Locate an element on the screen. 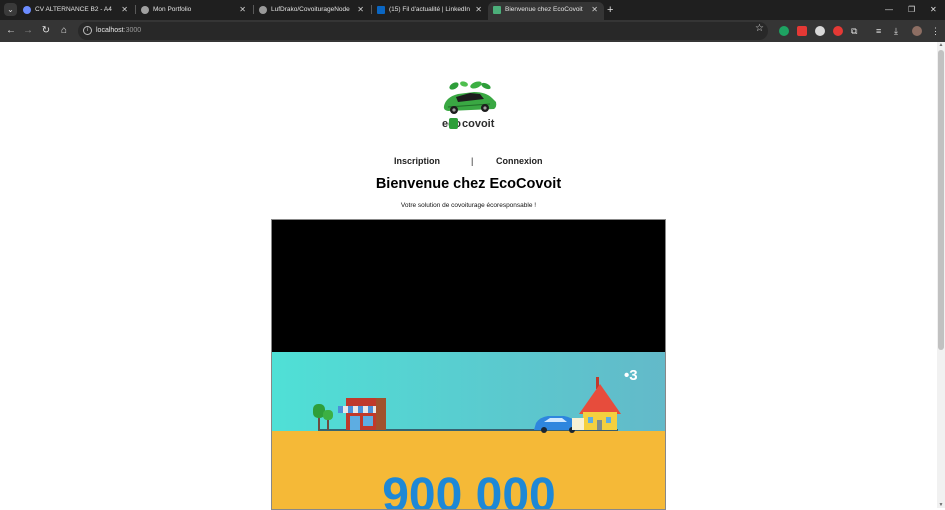  restore-icon: ❐ is located at coordinates (911, 10).